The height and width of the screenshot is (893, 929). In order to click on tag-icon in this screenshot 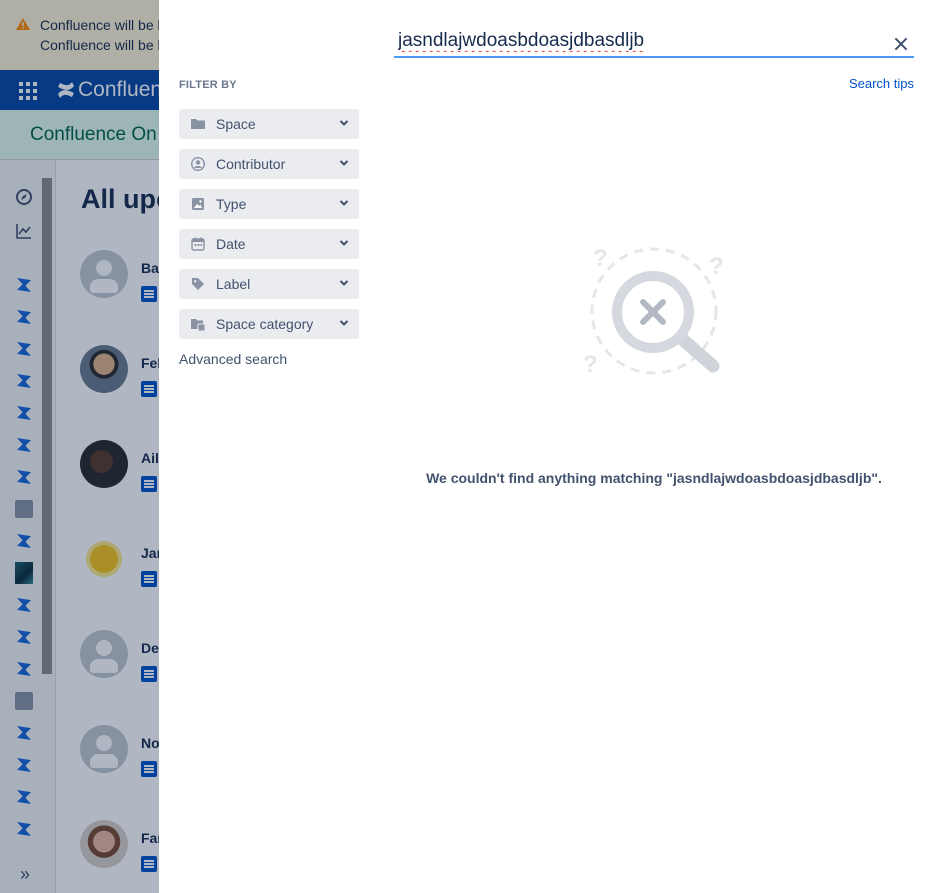, I will do `click(198, 284)`.